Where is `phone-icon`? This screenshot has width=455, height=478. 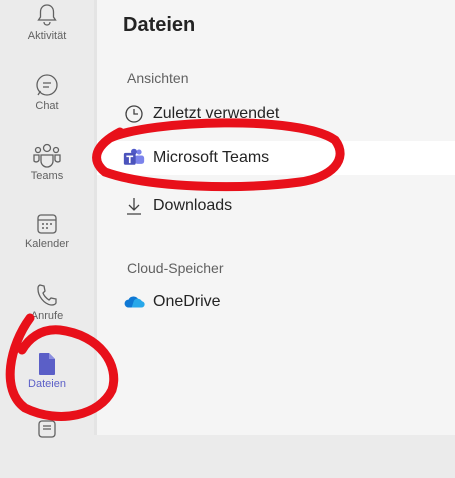
phone-icon is located at coordinates (47, 295).